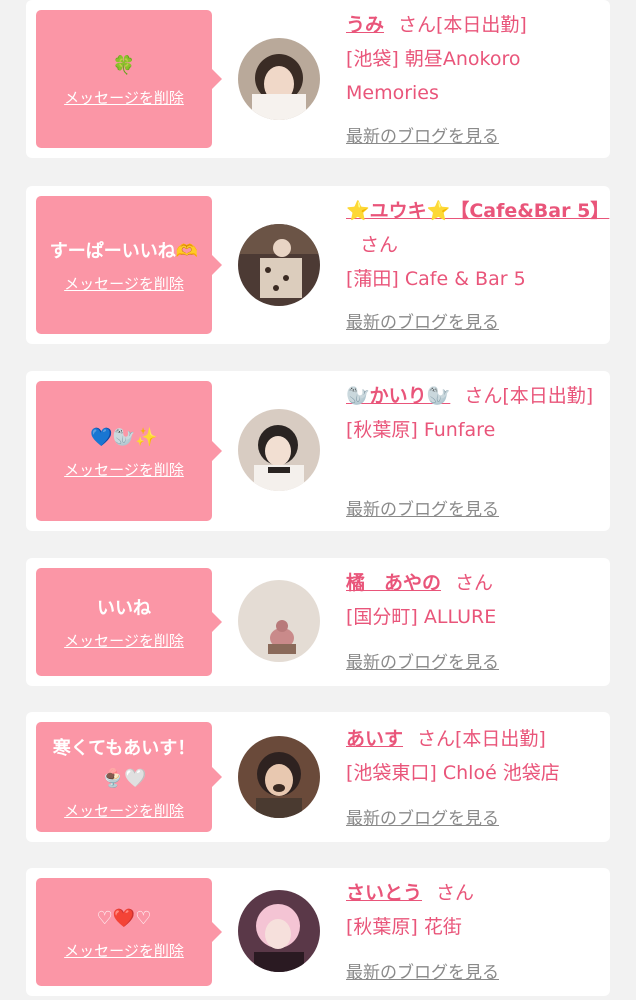  Describe the element at coordinates (436, 279) in the screenshot. I see `shop-name: [蒲田] Cafe & Bar 5` at that location.